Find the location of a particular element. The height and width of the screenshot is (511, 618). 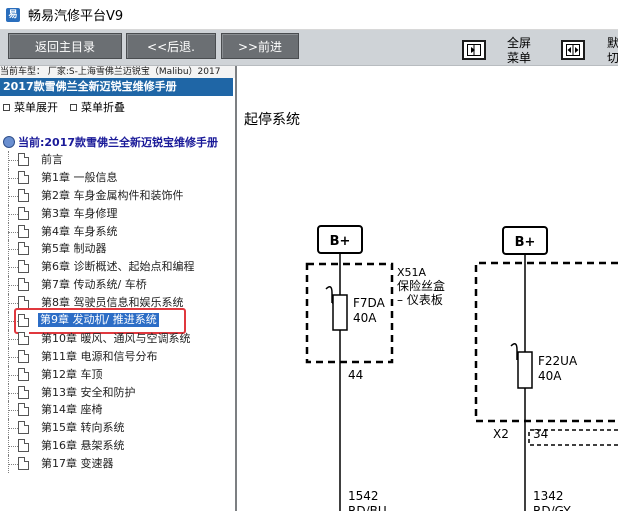

tree-item: 第6章 诊断概述、起始点和编程 is located at coordinates (116, 267).